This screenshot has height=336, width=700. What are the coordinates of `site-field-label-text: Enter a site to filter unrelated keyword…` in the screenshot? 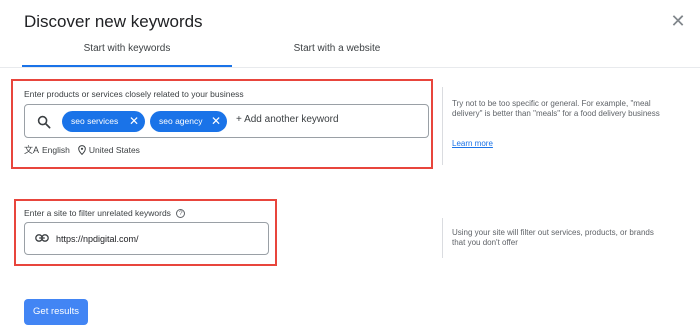 It's located at (97, 213).